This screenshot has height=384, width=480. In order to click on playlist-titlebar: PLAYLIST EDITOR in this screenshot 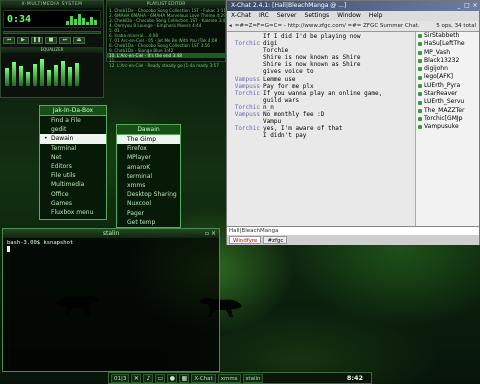, I will do `click(166, 4)`.